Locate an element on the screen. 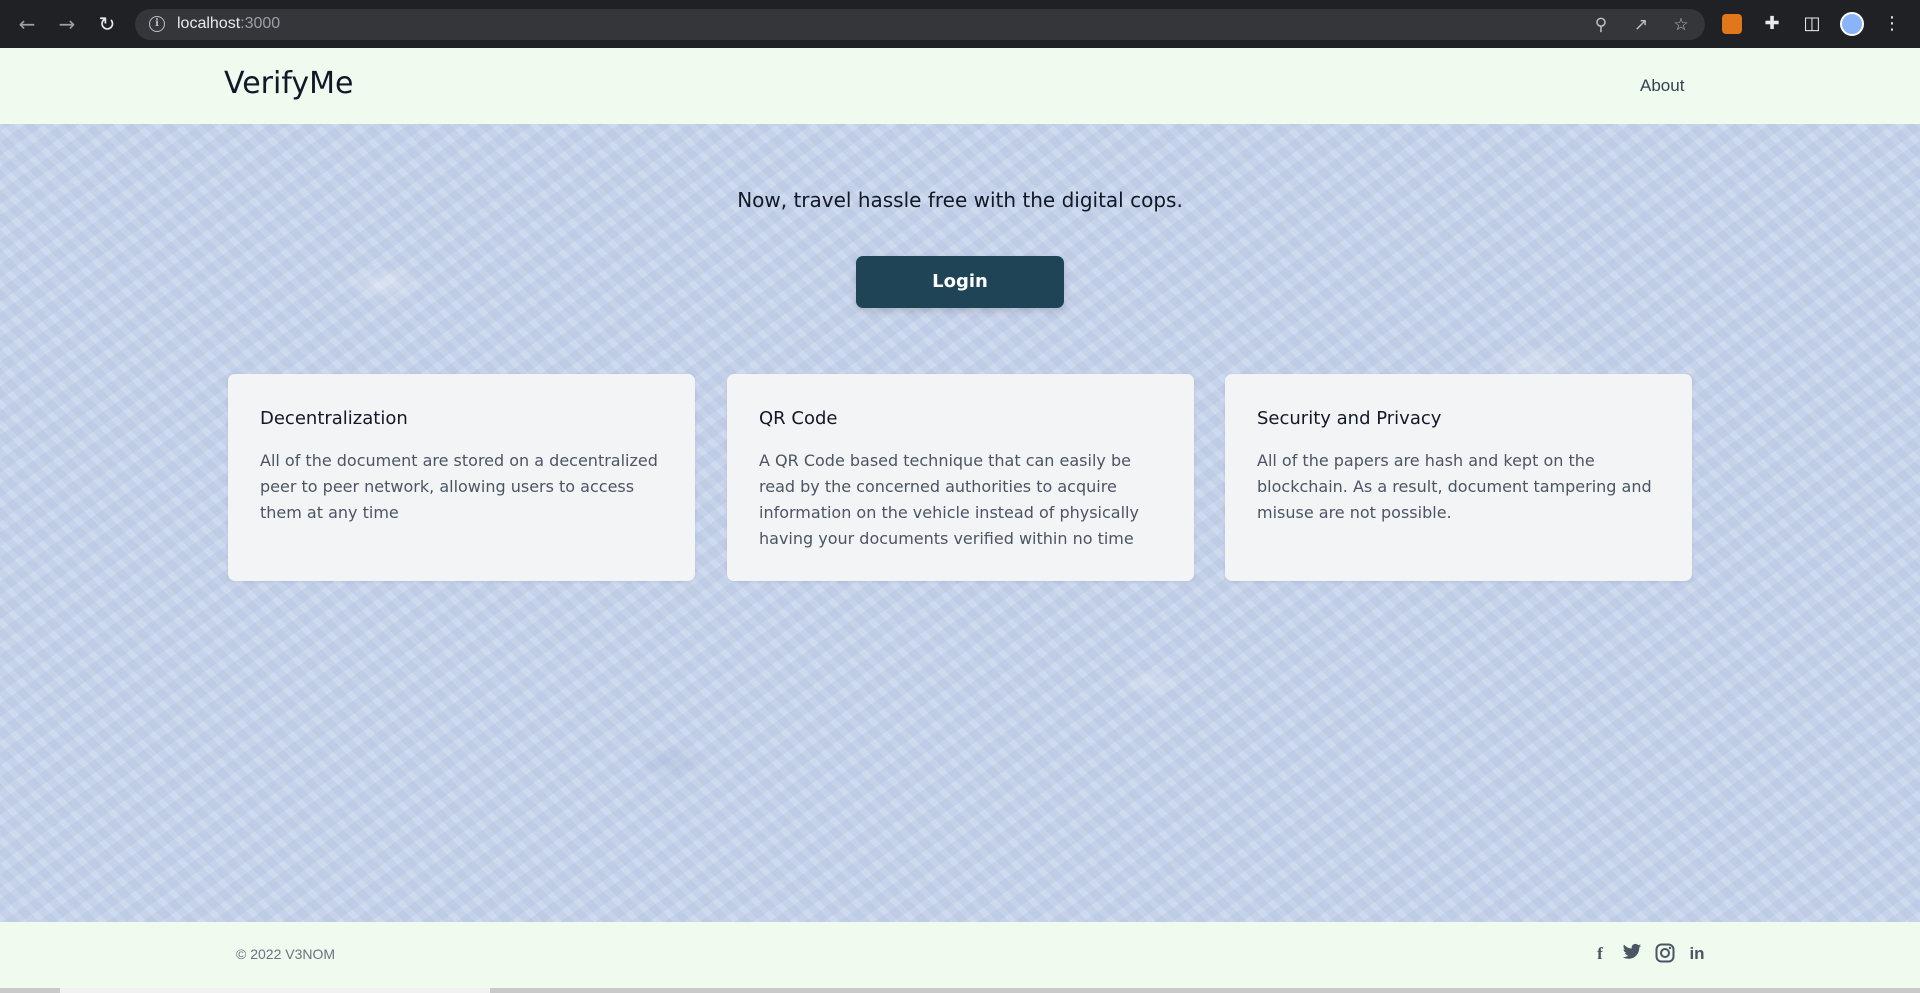 This screenshot has height=993, width=1920. url-port: :3000 is located at coordinates (260, 23).